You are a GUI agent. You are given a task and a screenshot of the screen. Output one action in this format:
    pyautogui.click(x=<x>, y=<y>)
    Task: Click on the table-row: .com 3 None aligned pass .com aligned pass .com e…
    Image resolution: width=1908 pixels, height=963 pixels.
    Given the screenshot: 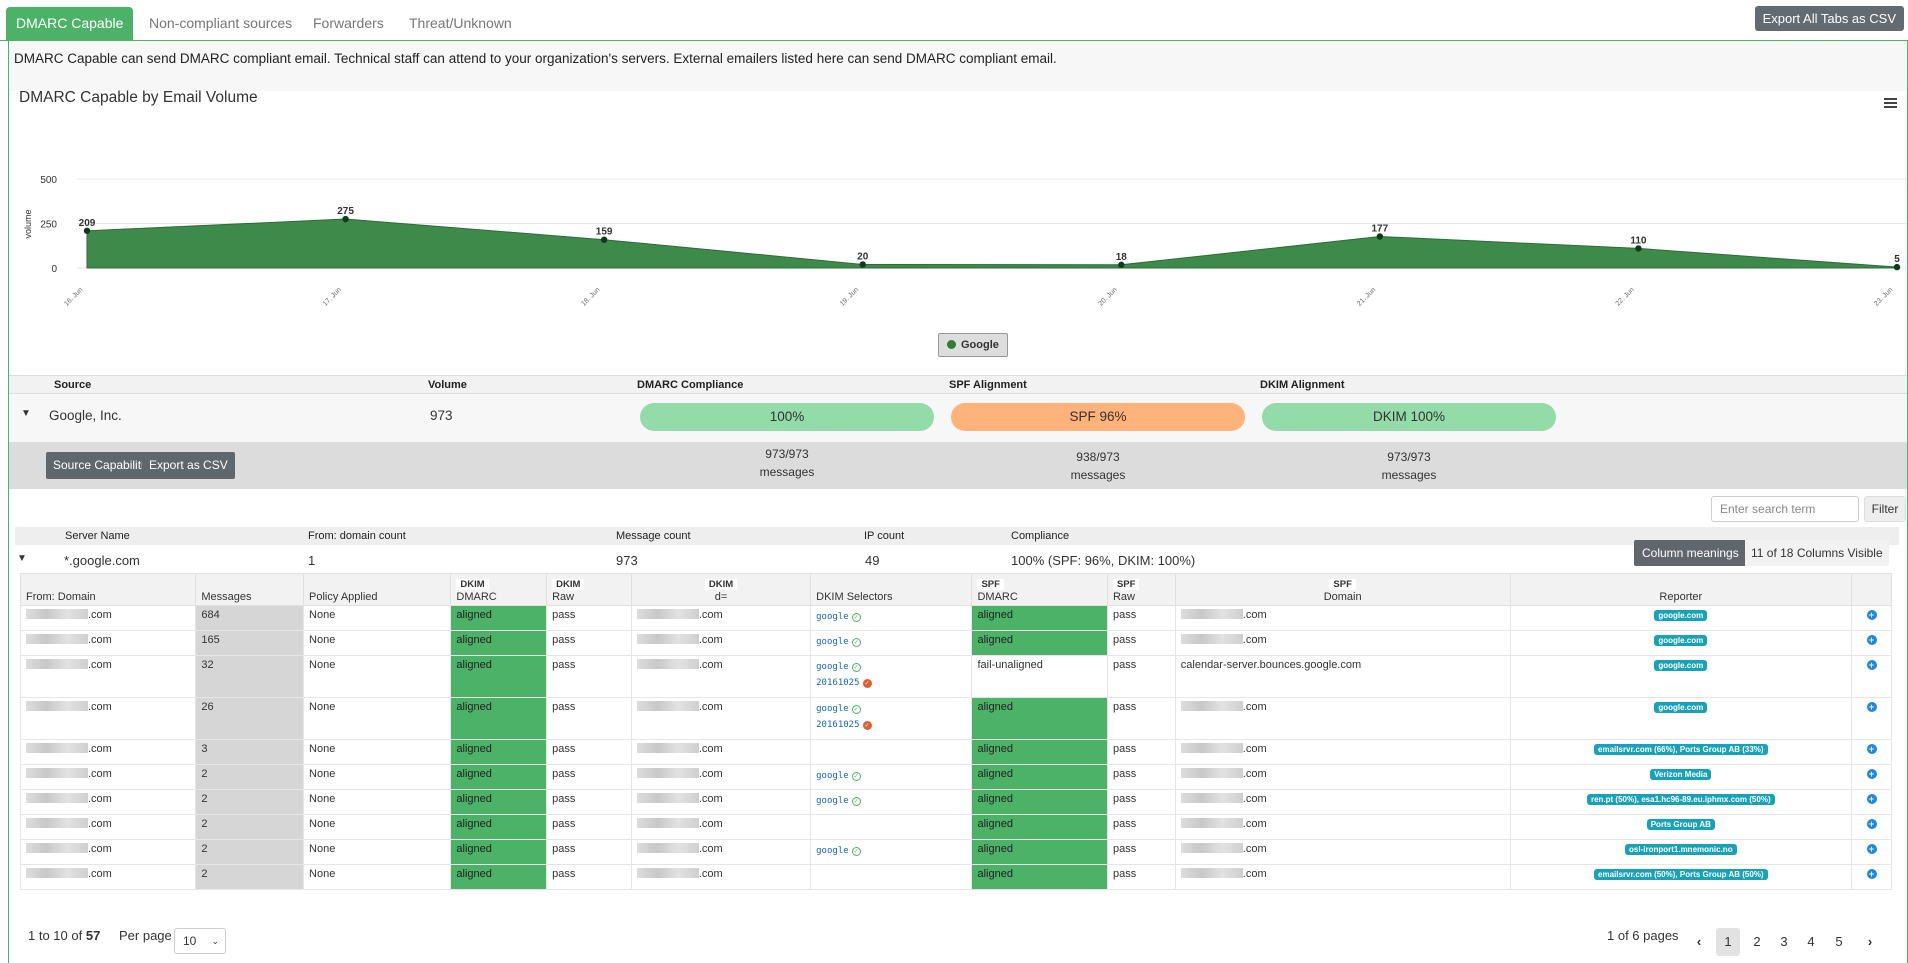 What is the action you would take?
    pyautogui.click(x=955, y=752)
    